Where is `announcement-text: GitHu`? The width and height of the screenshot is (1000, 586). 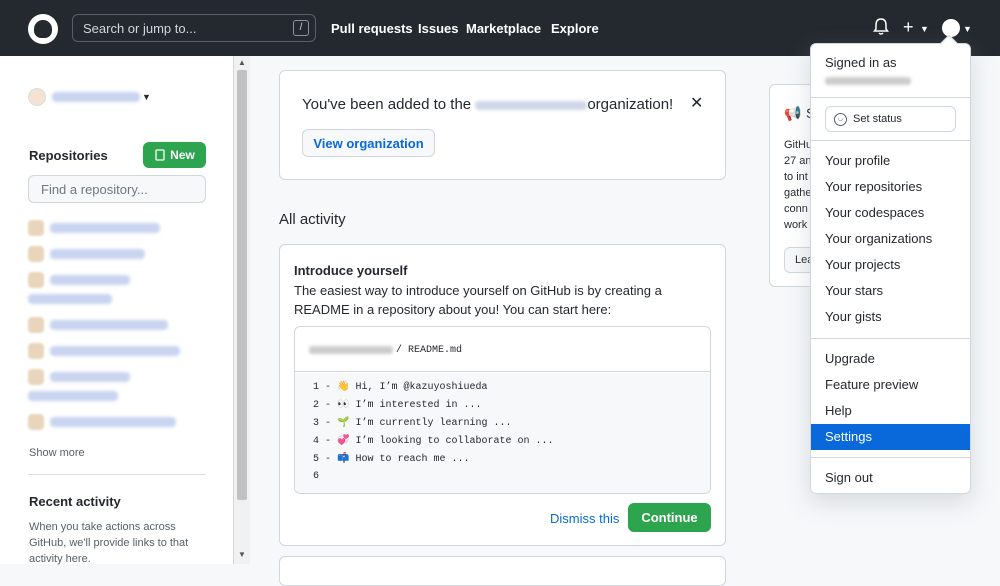
announcement-text: GitHu is located at coordinates (798, 145).